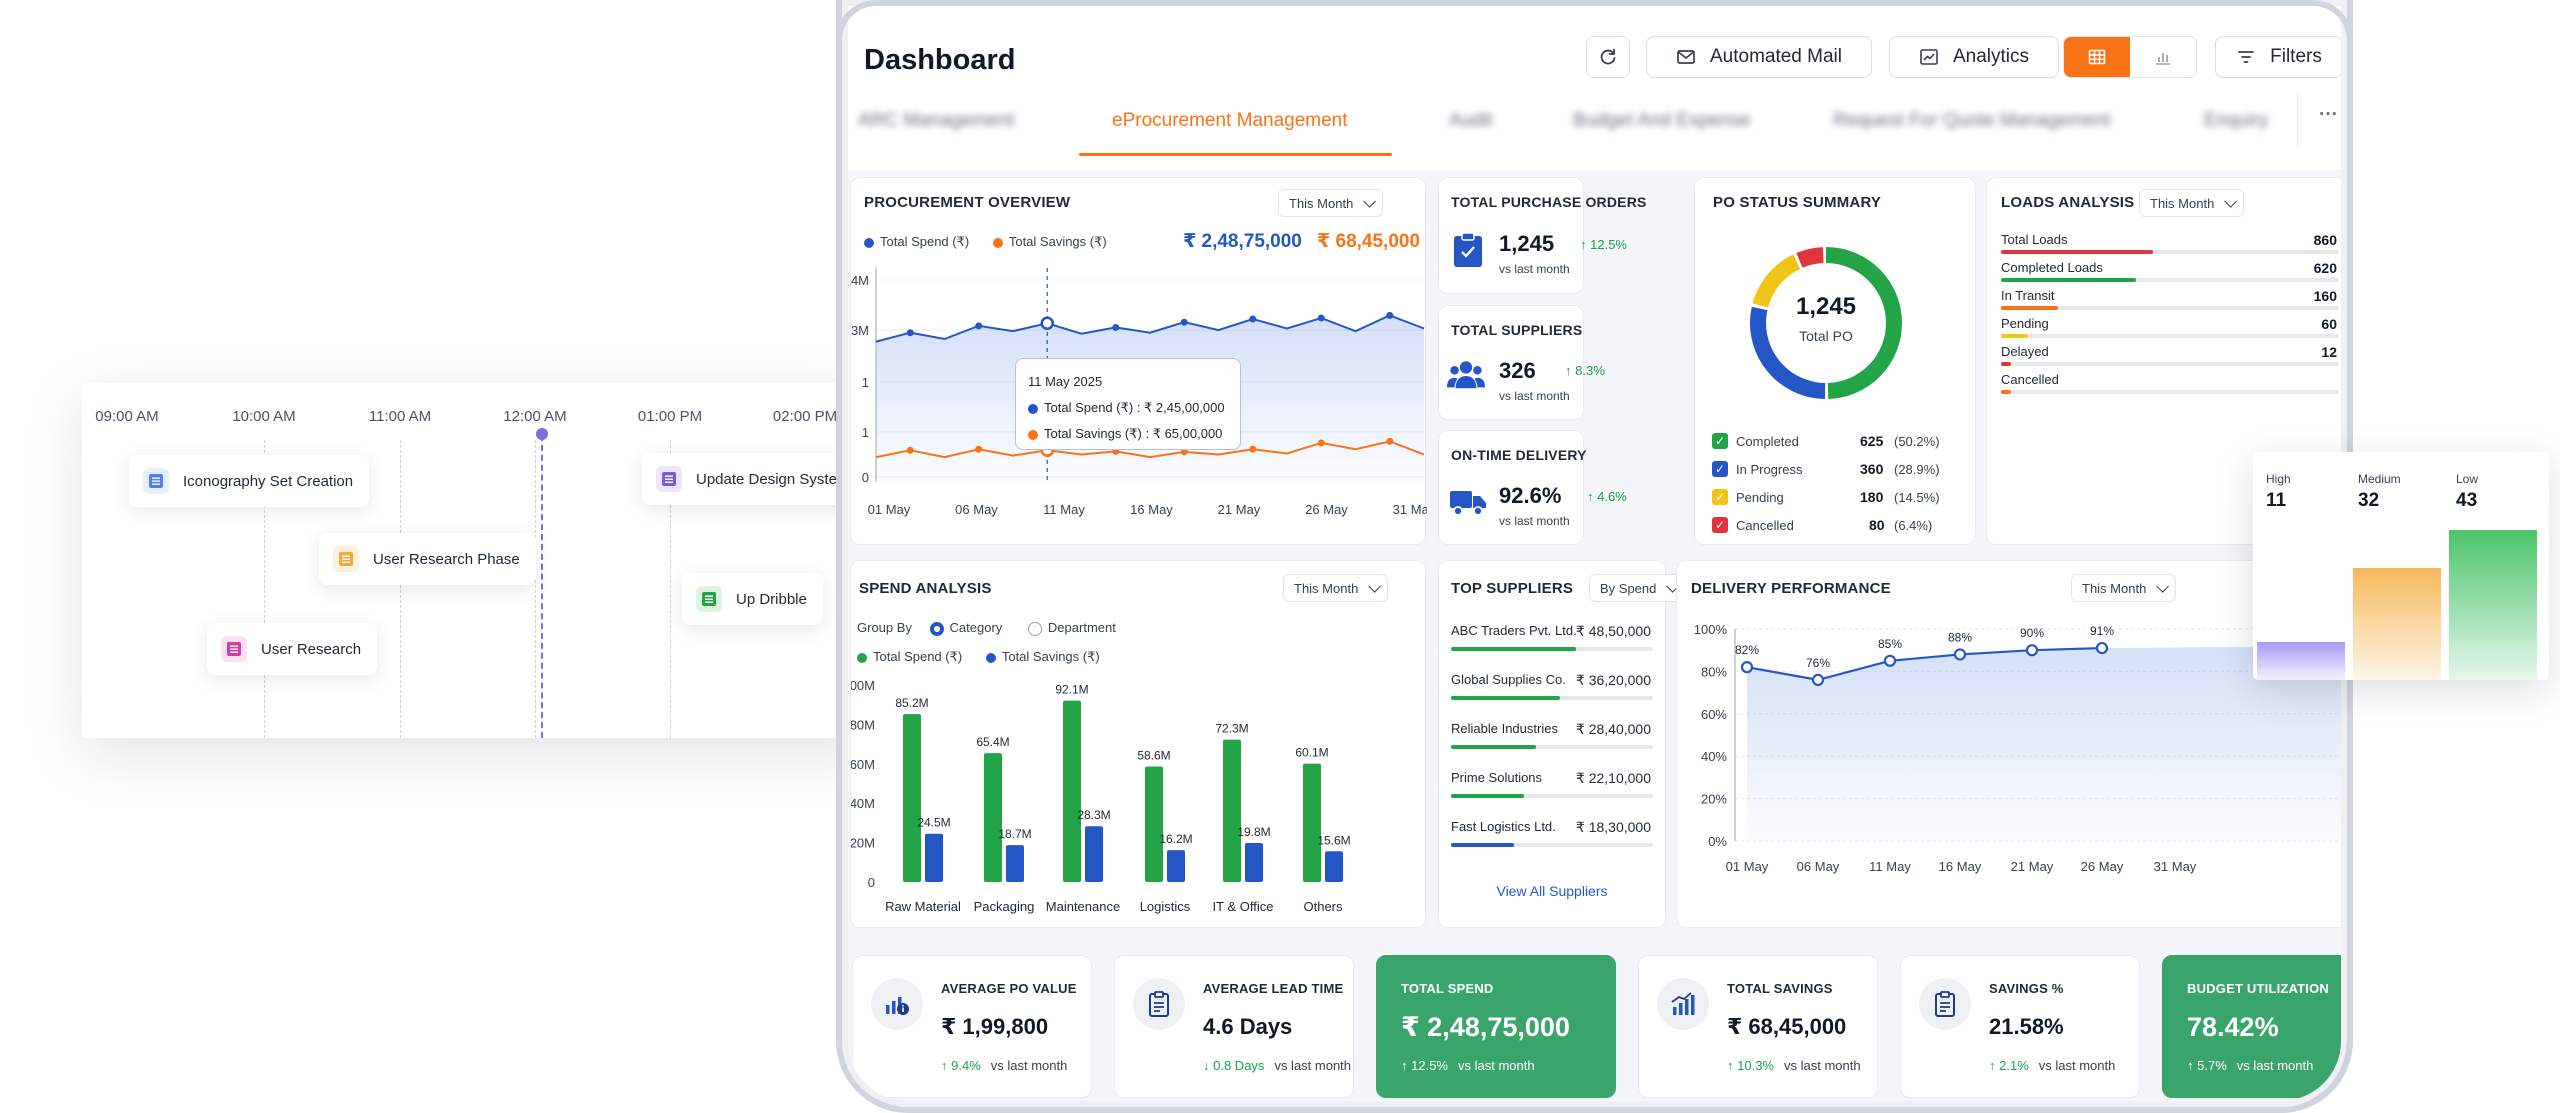 The width and height of the screenshot is (2560, 1113). I want to click on y-tick-label: 0%, so click(1717, 841).